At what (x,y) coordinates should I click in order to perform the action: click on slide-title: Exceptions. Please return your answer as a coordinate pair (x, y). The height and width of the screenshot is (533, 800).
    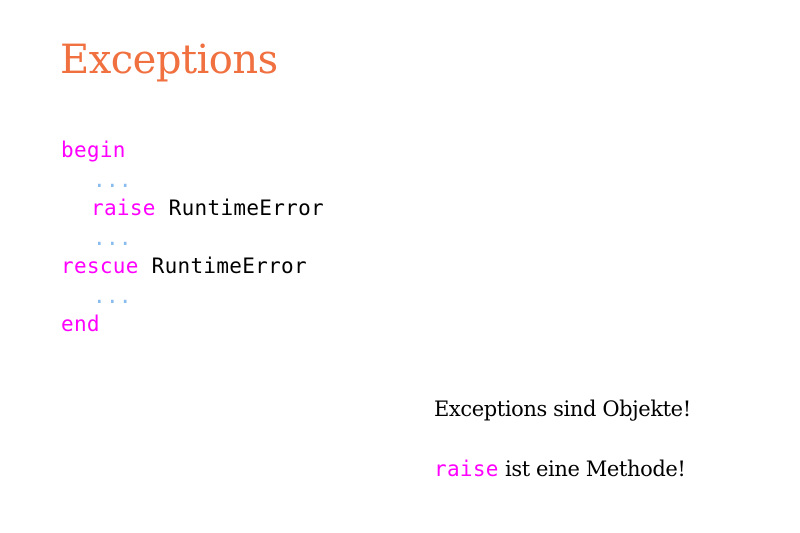
    Looking at the image, I should click on (169, 60).